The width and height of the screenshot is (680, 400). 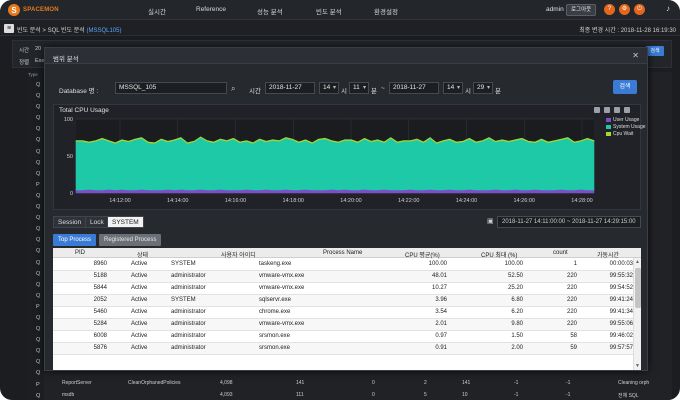 I want to click on calendar-icon: ▣, so click(x=490, y=221).